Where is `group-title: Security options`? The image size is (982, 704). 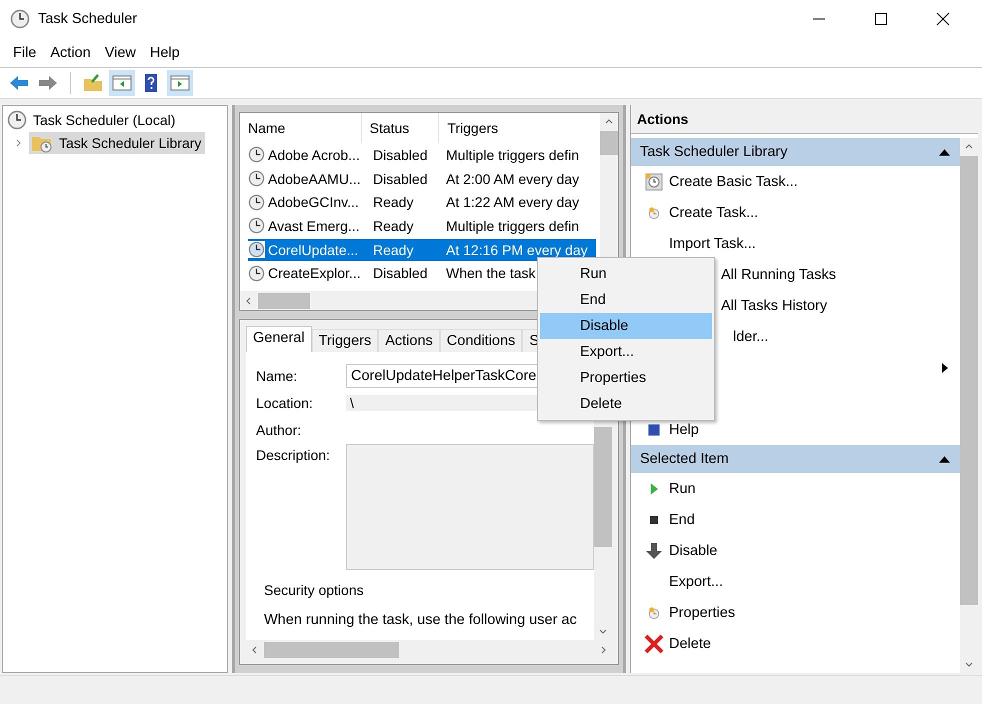 group-title: Security options is located at coordinates (314, 590).